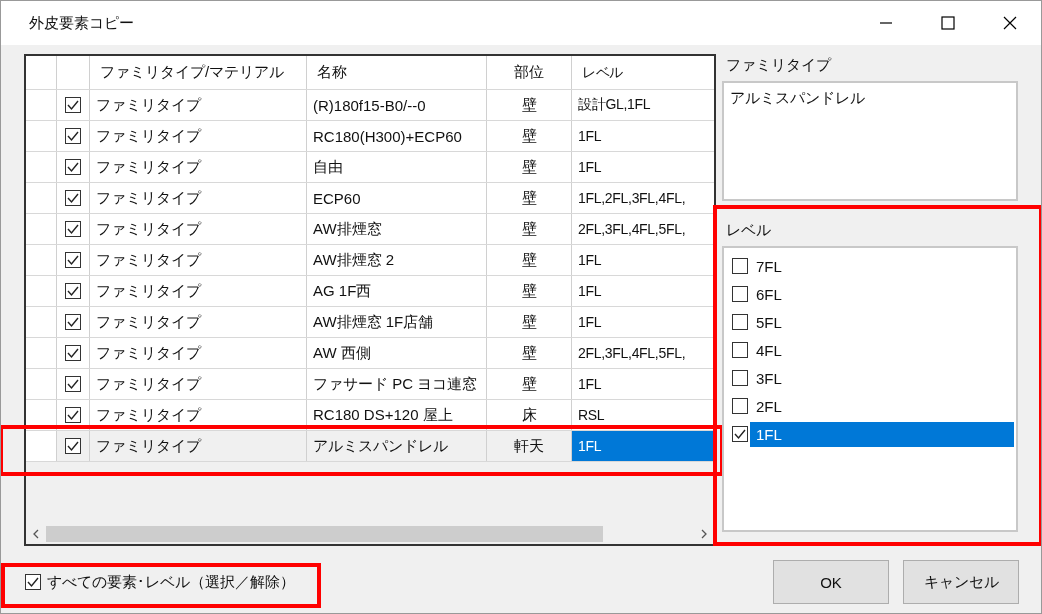  Describe the element at coordinates (397, 384) in the screenshot. I see `table-cell: ファサード PC ヨコ連窓` at that location.